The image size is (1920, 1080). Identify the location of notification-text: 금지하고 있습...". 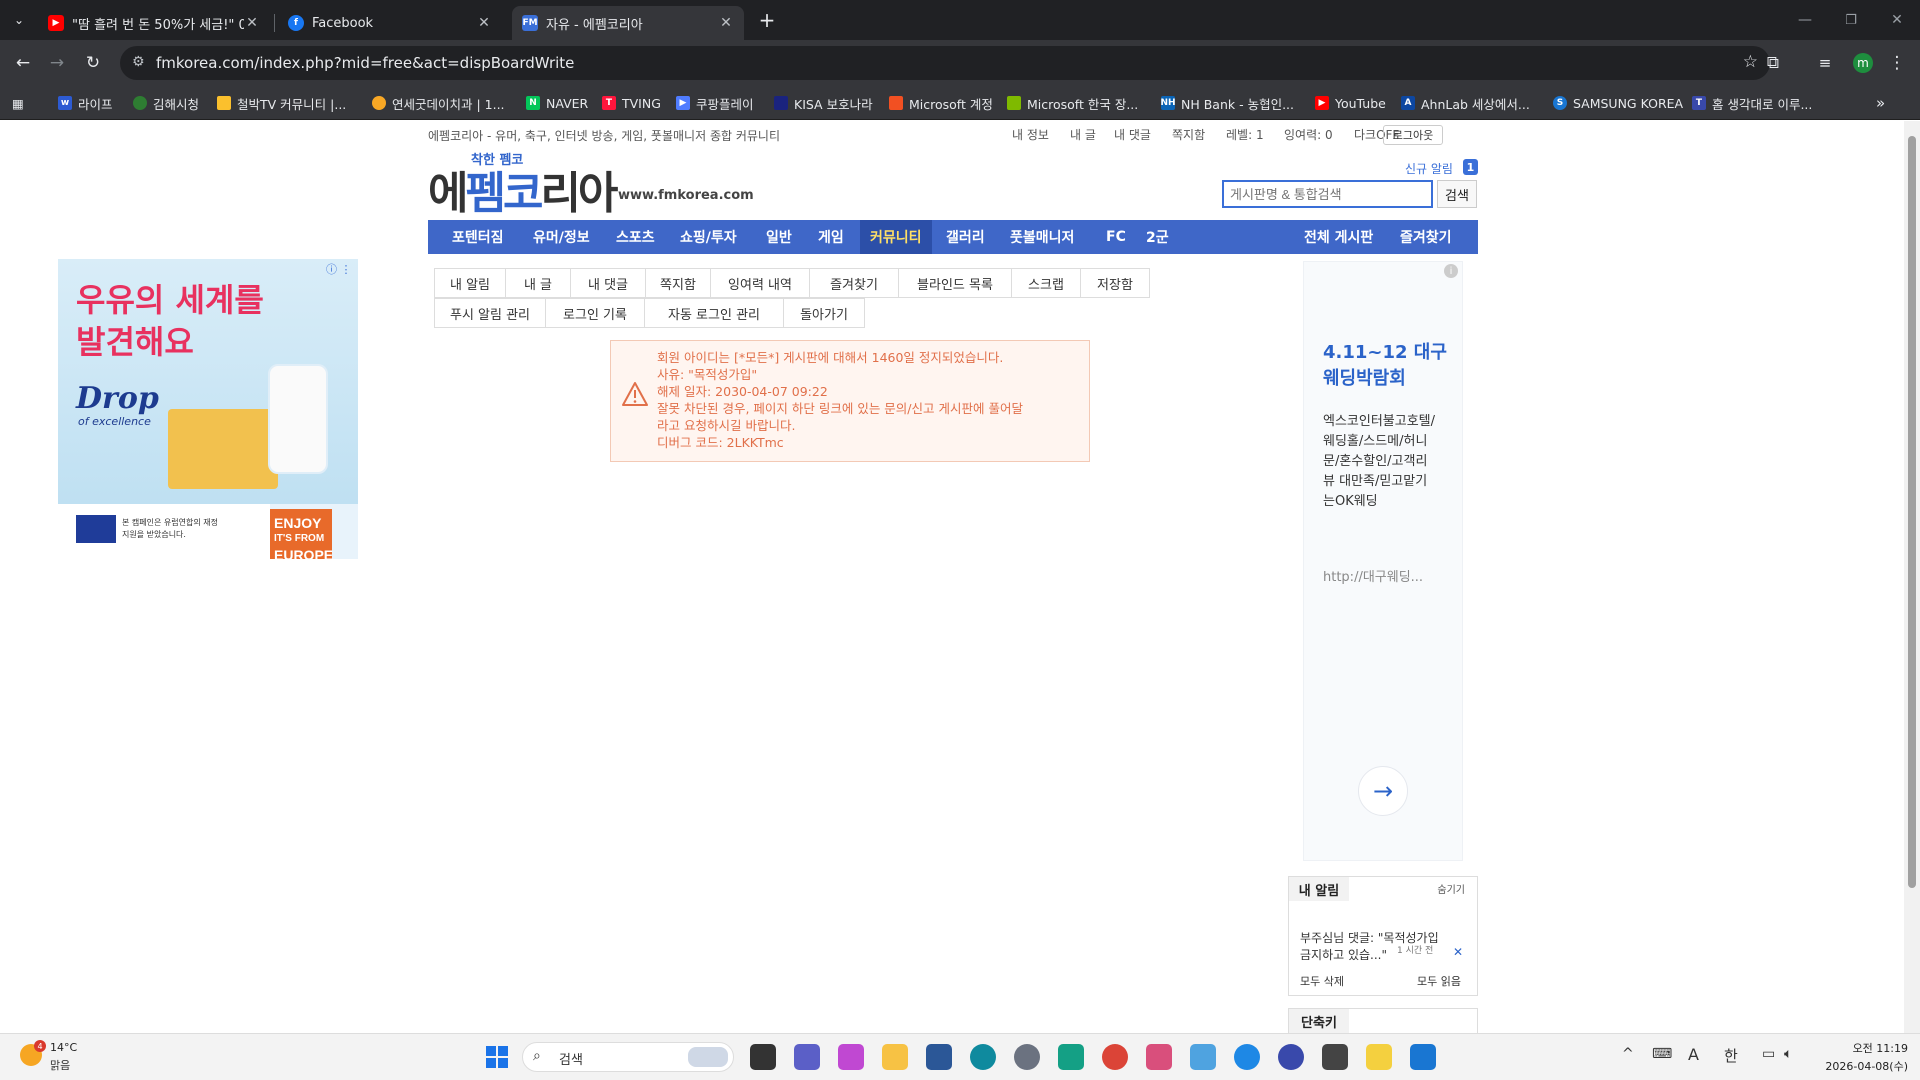
(1343, 954).